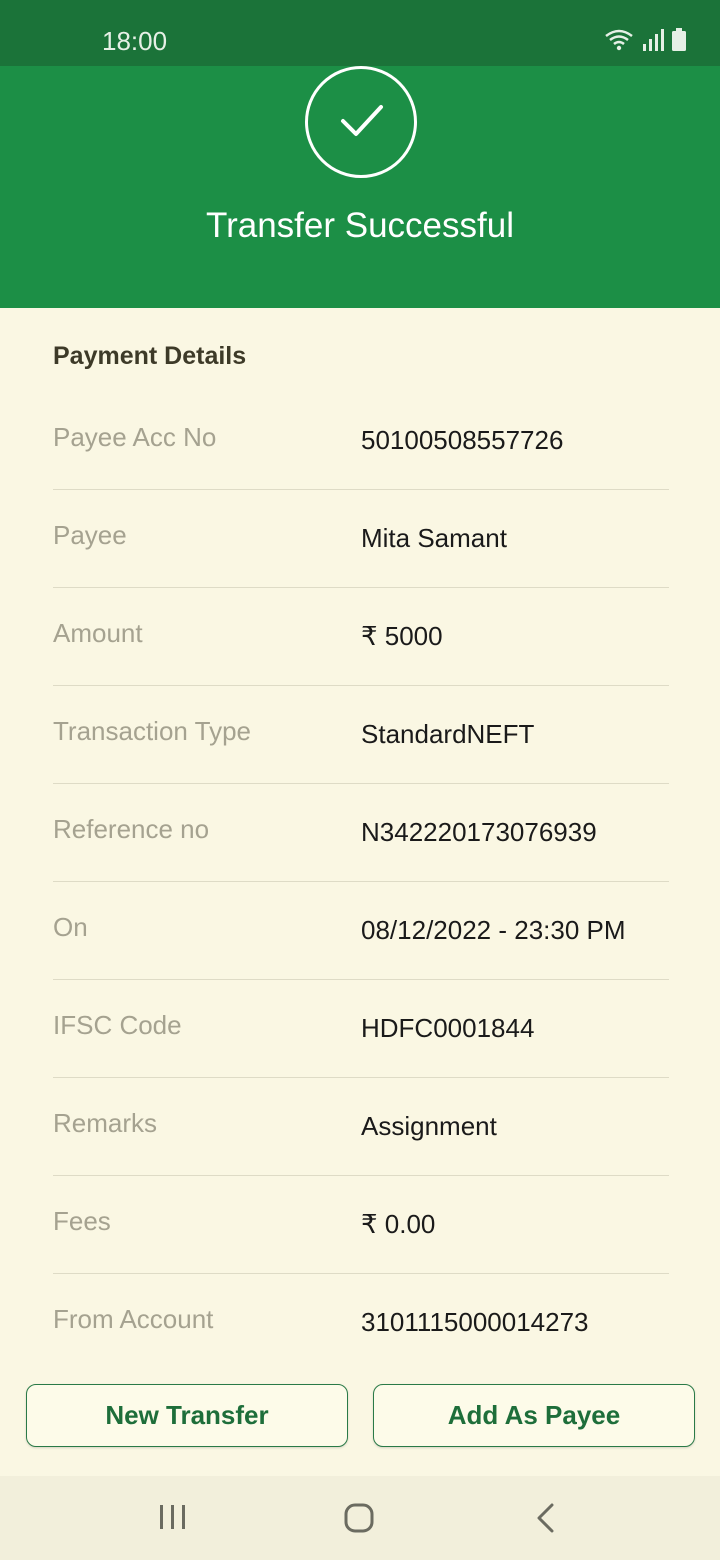  What do you see at coordinates (653, 42) in the screenshot?
I see `signal-icon` at bounding box center [653, 42].